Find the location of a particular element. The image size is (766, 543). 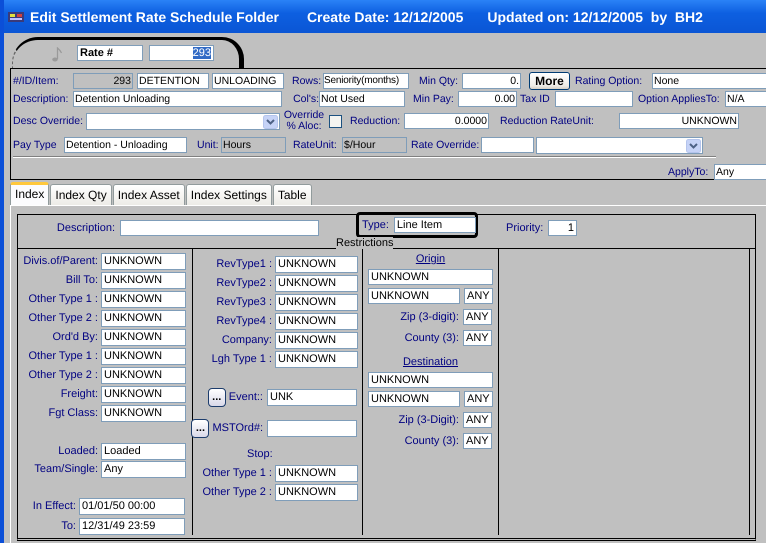

rate-unit-label: RateUnit: is located at coordinates (315, 145).